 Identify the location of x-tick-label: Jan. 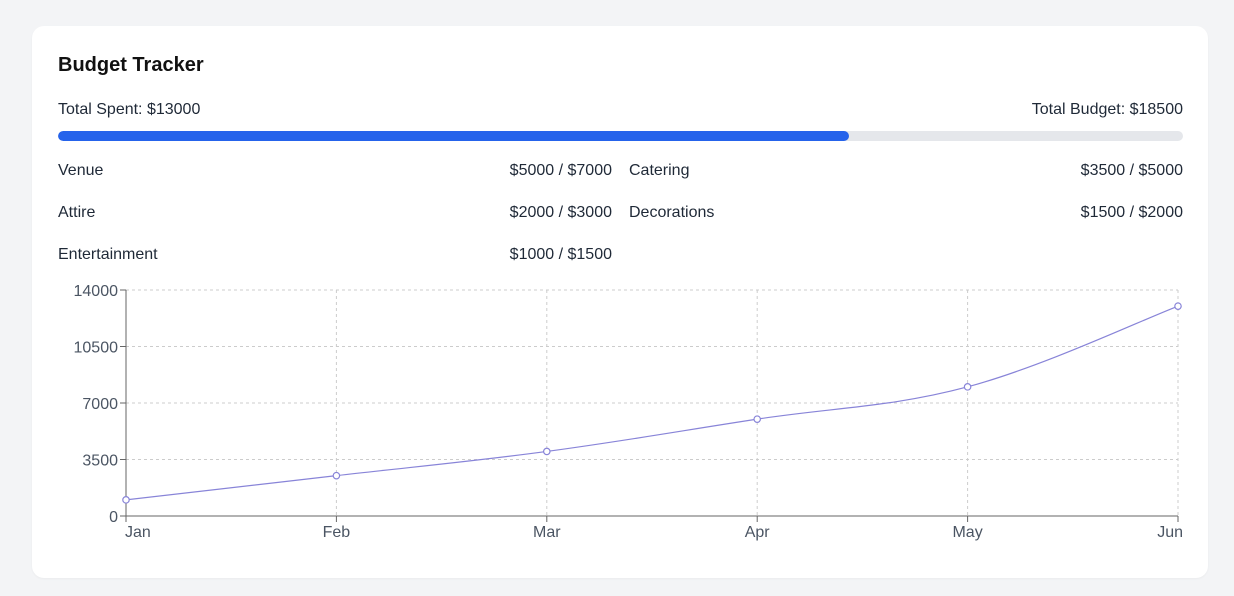
(138, 532).